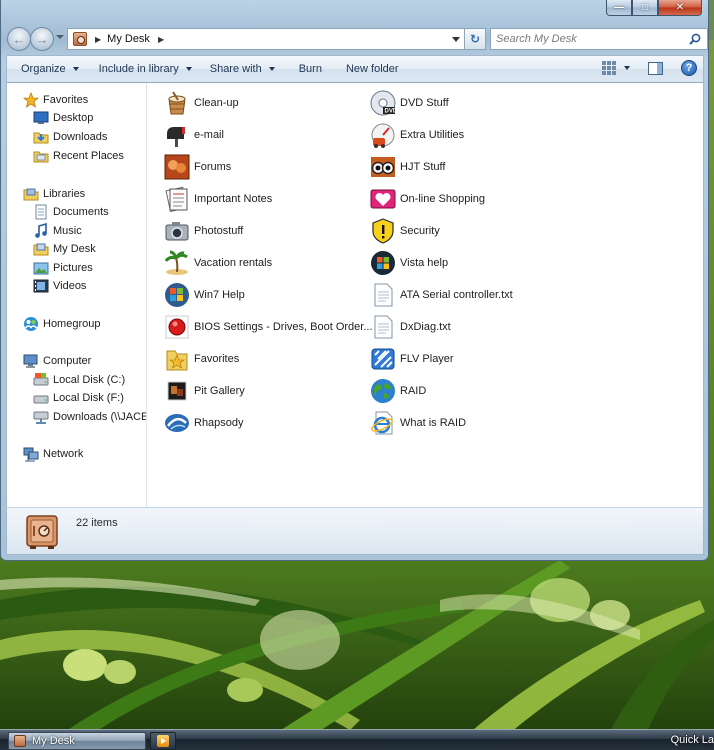 This screenshot has height=750, width=714. Describe the element at coordinates (391, 112) in the screenshot. I see `svg-text: DVD` at that location.